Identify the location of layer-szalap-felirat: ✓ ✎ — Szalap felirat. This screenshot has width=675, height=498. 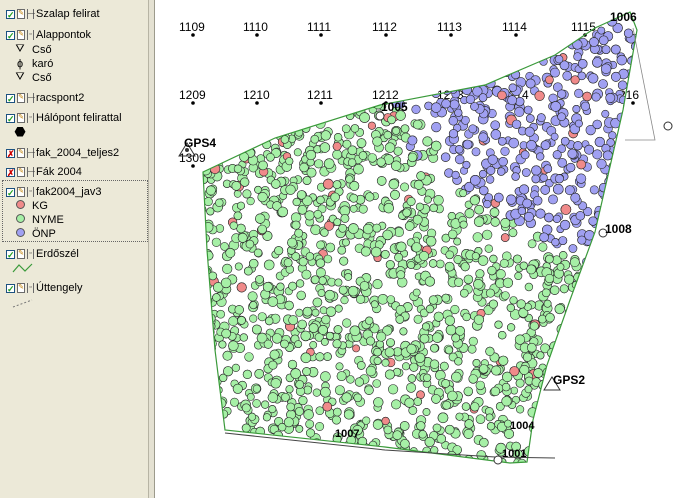
(53, 14).